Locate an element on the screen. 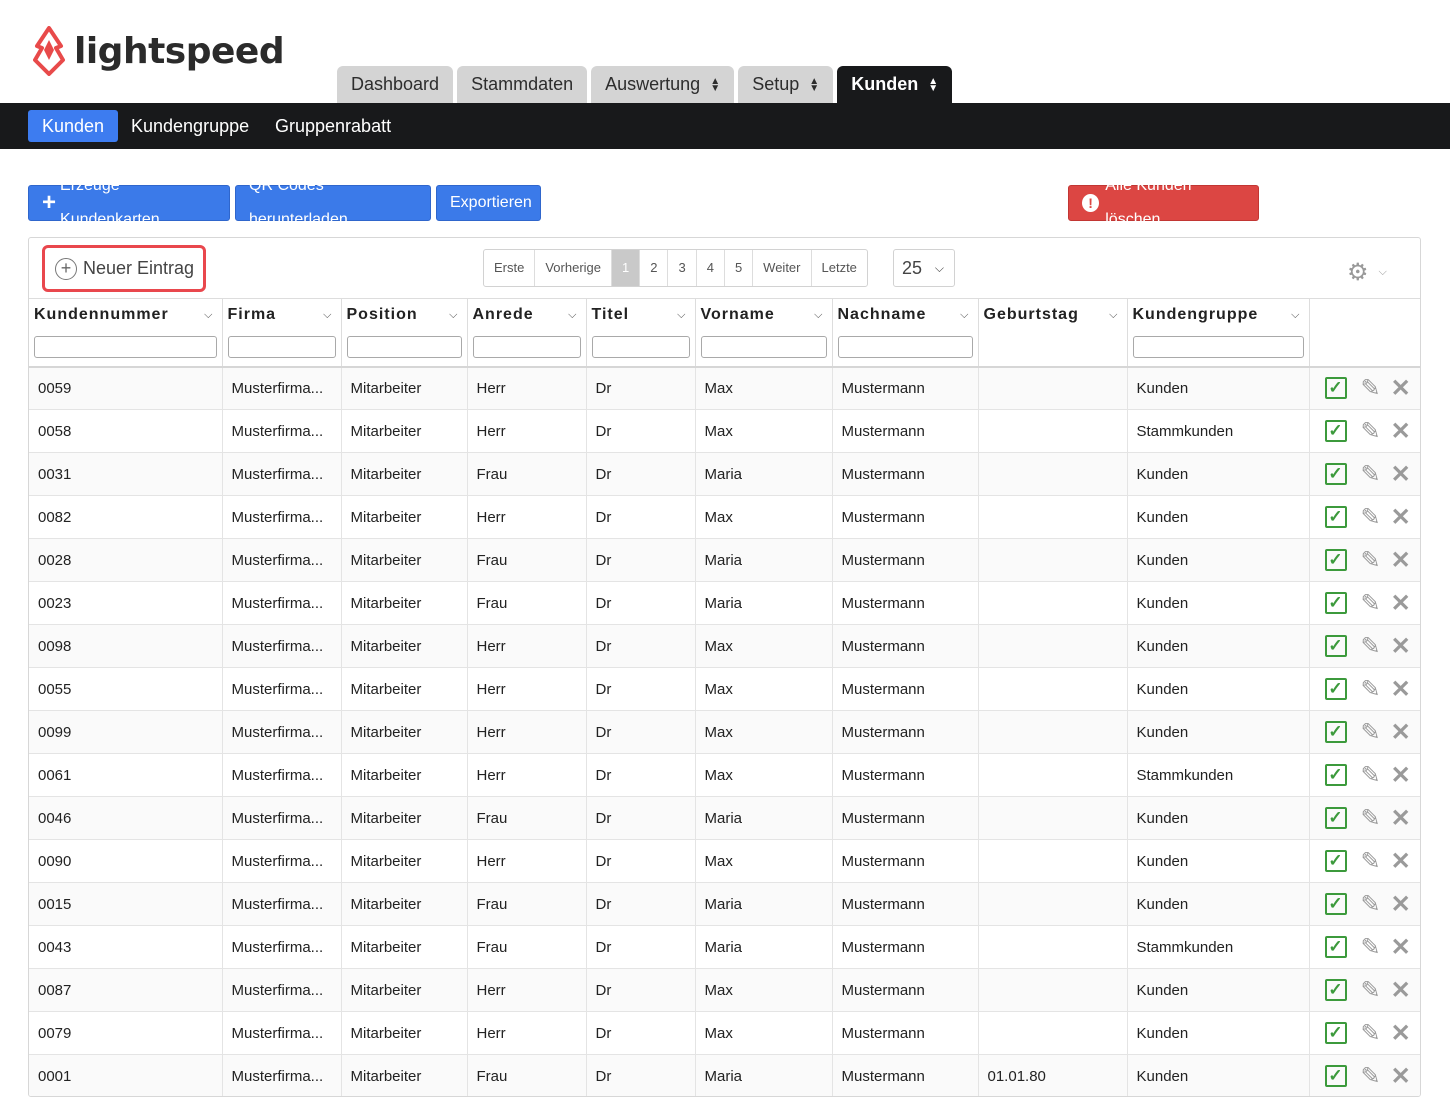 The height and width of the screenshot is (1097, 1450). tab-setup: Setup▲▼ is located at coordinates (785, 84).